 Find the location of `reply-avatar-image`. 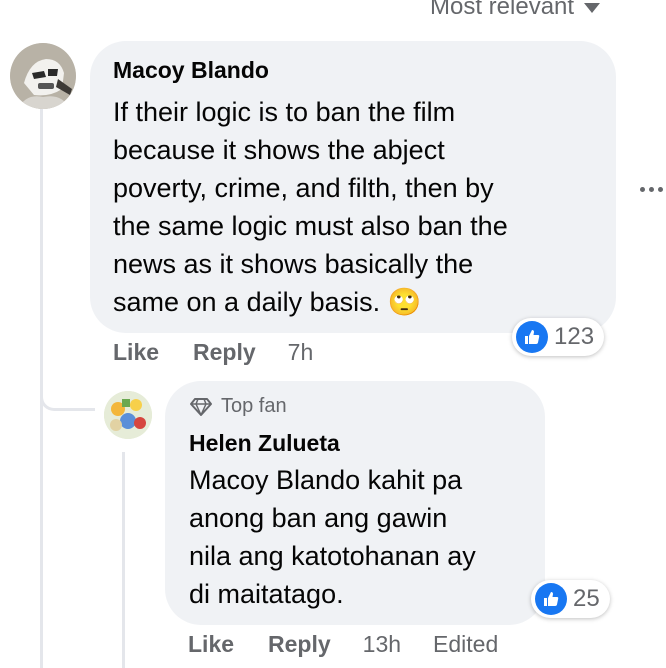

reply-avatar-image is located at coordinates (128, 415).